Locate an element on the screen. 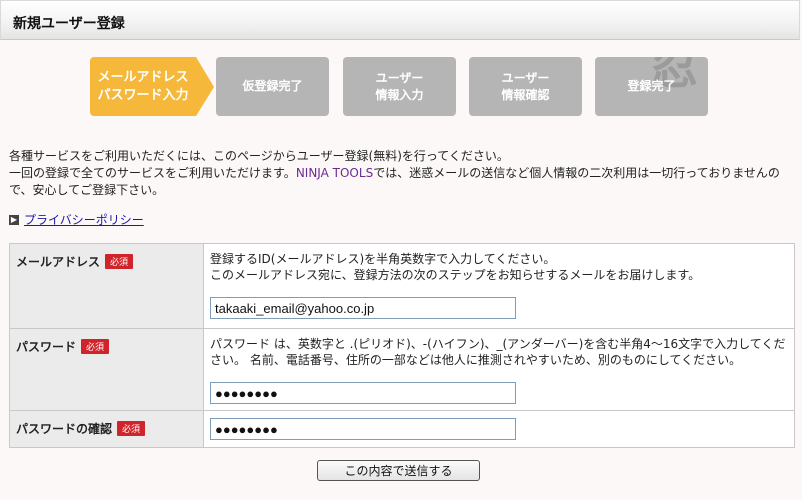 This screenshot has width=802, height=500. email-input is located at coordinates (363, 308).